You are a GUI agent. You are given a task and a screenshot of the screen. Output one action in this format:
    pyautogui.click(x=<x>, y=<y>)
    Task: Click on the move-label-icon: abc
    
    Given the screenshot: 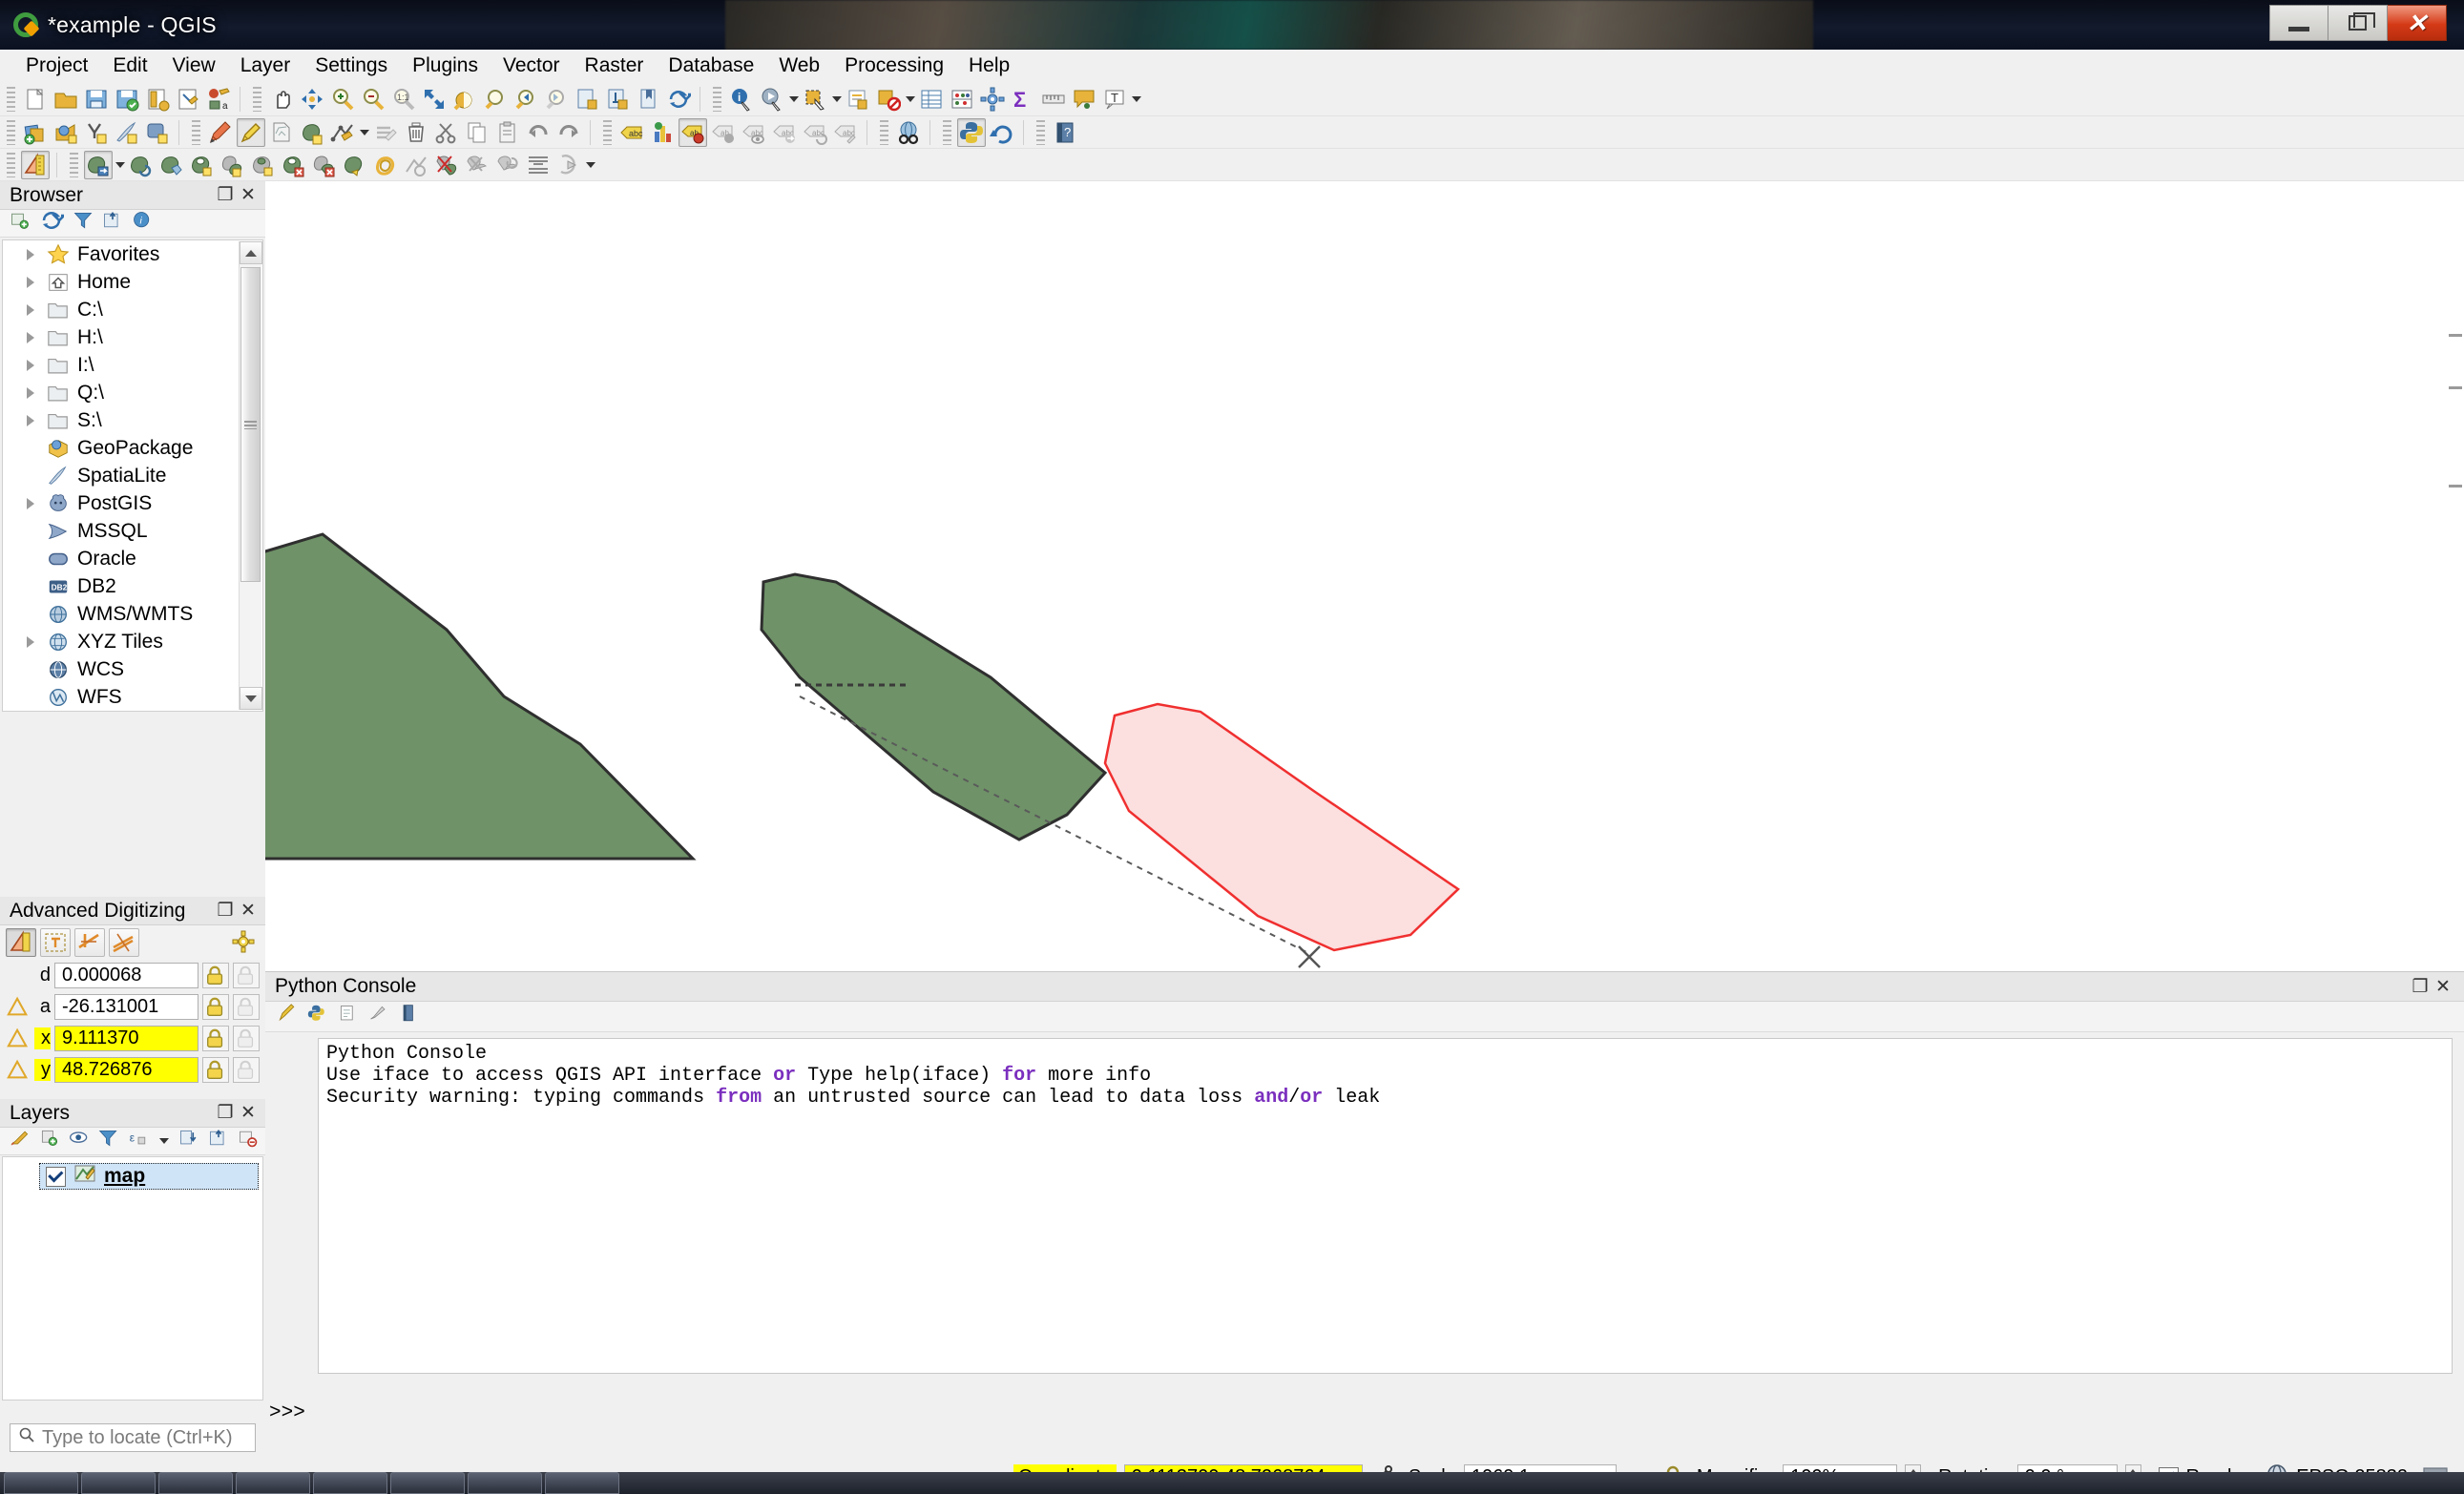 What is the action you would take?
    pyautogui.click(x=784, y=132)
    